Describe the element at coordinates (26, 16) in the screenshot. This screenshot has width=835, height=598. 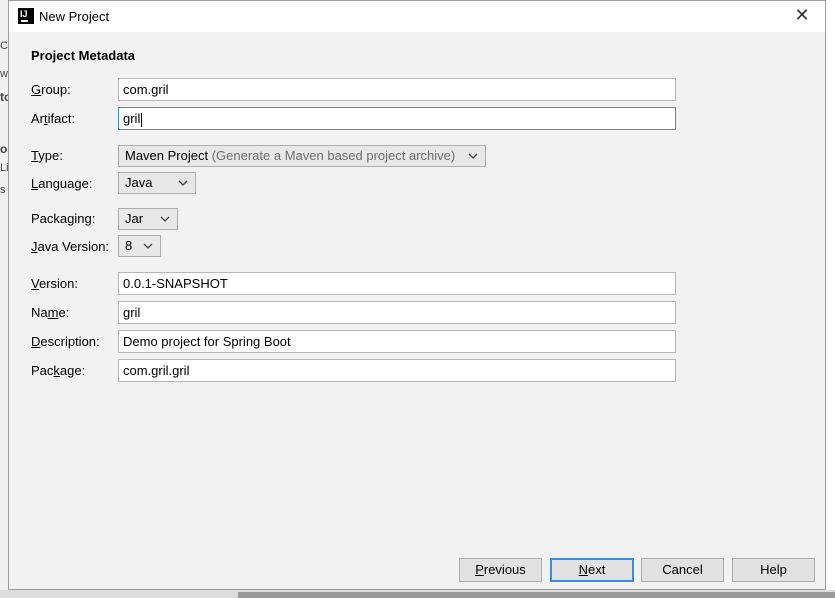
I see `intellij-app-icon: IJ` at that location.